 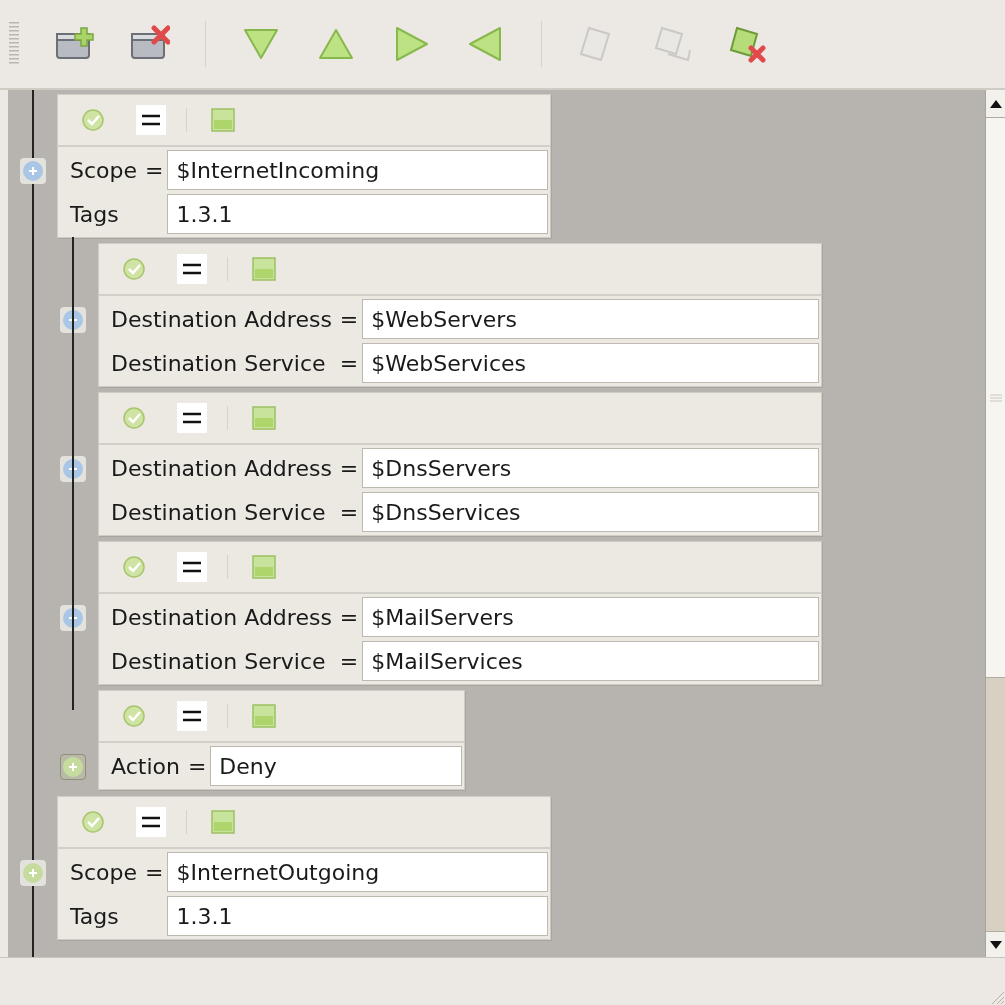 I want to click on delete-page-icon, so click(x=747, y=44).